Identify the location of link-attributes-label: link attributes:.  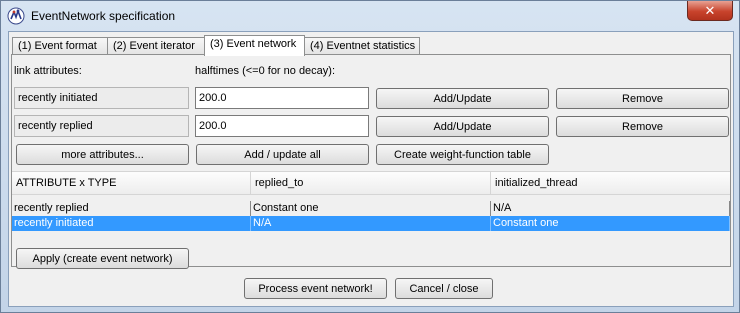
(48, 71).